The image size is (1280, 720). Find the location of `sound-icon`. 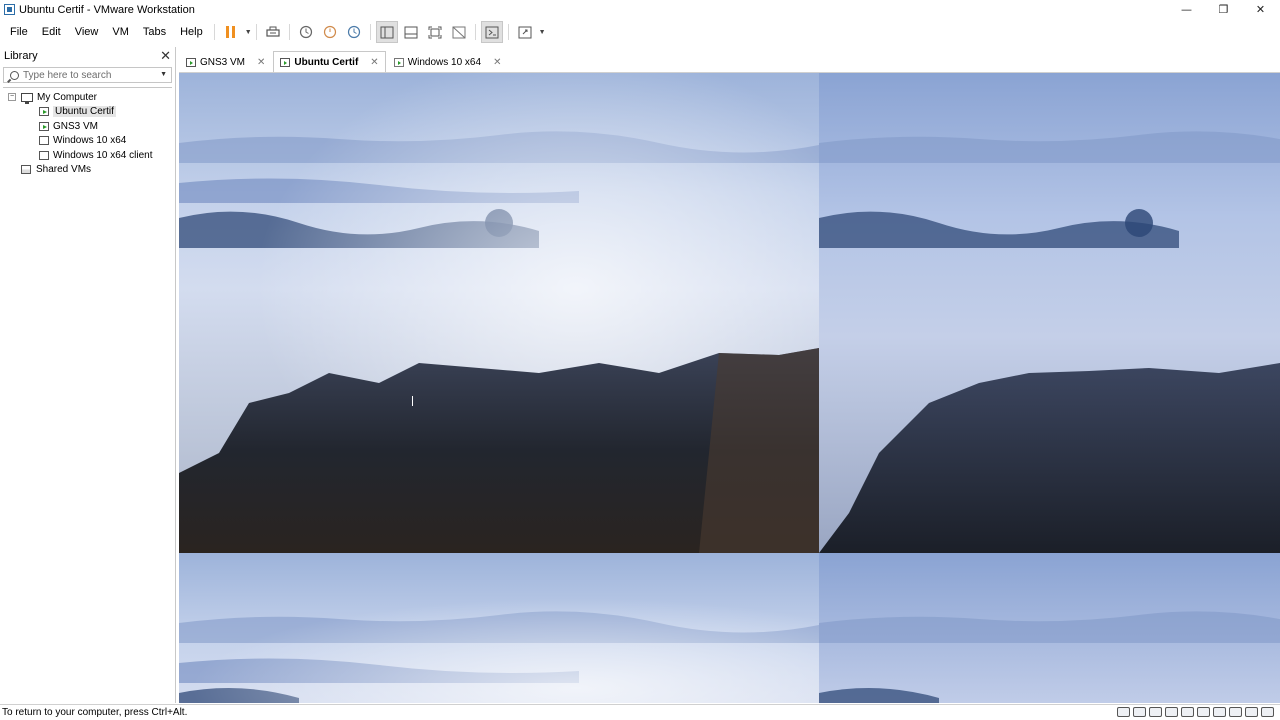

sound-icon is located at coordinates (1219, 712).